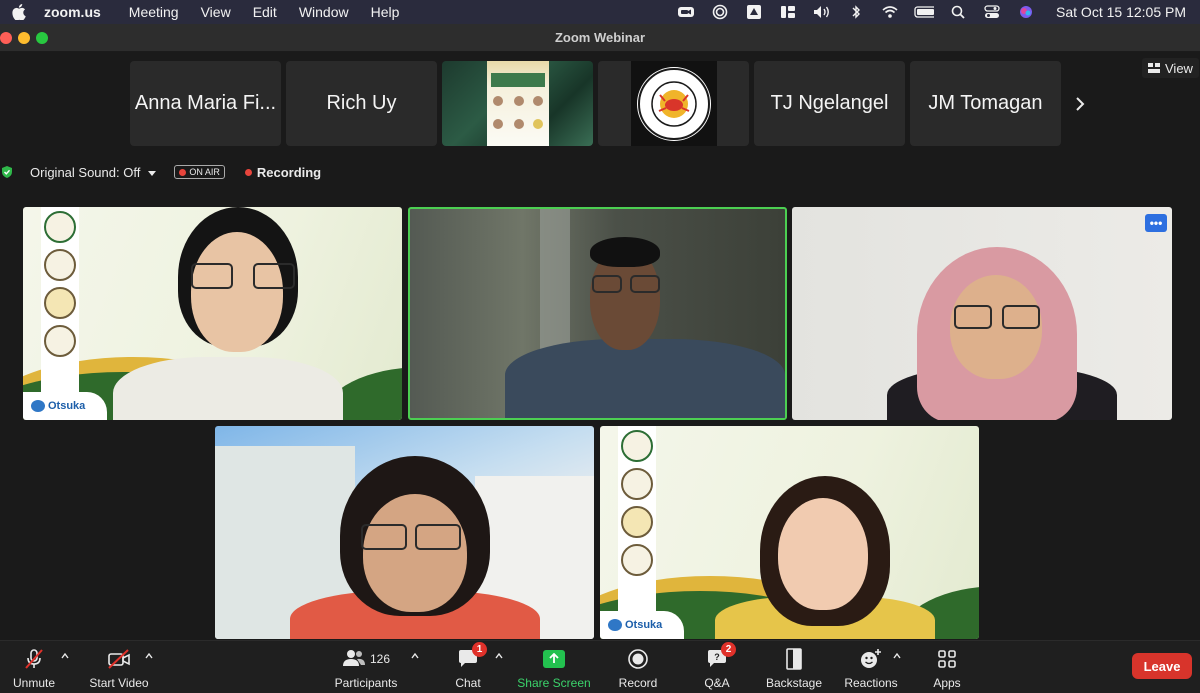 Image resolution: width=1200 pixels, height=693 pixels. Describe the element at coordinates (154, 12) in the screenshot. I see `menu-meeting: Meeting` at that location.